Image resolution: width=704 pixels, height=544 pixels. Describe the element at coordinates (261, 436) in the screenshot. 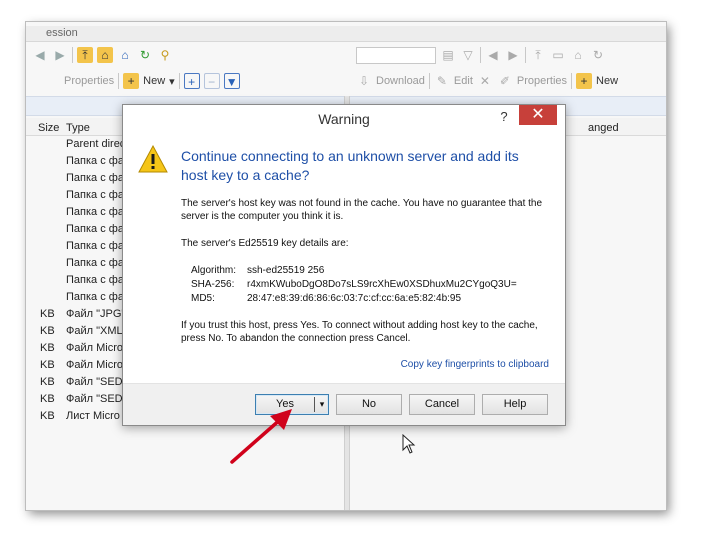

I see `annotation-arrow-icon` at that location.